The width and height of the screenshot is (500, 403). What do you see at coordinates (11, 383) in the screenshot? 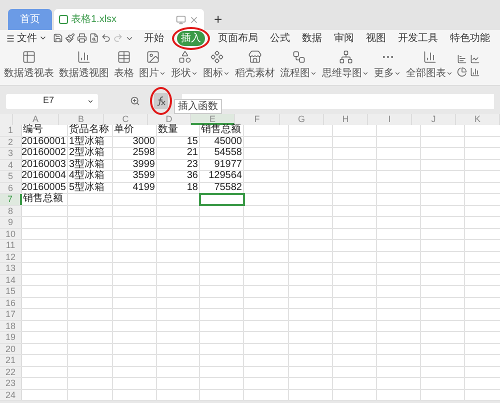
I see `row-header: 23` at bounding box center [11, 383].